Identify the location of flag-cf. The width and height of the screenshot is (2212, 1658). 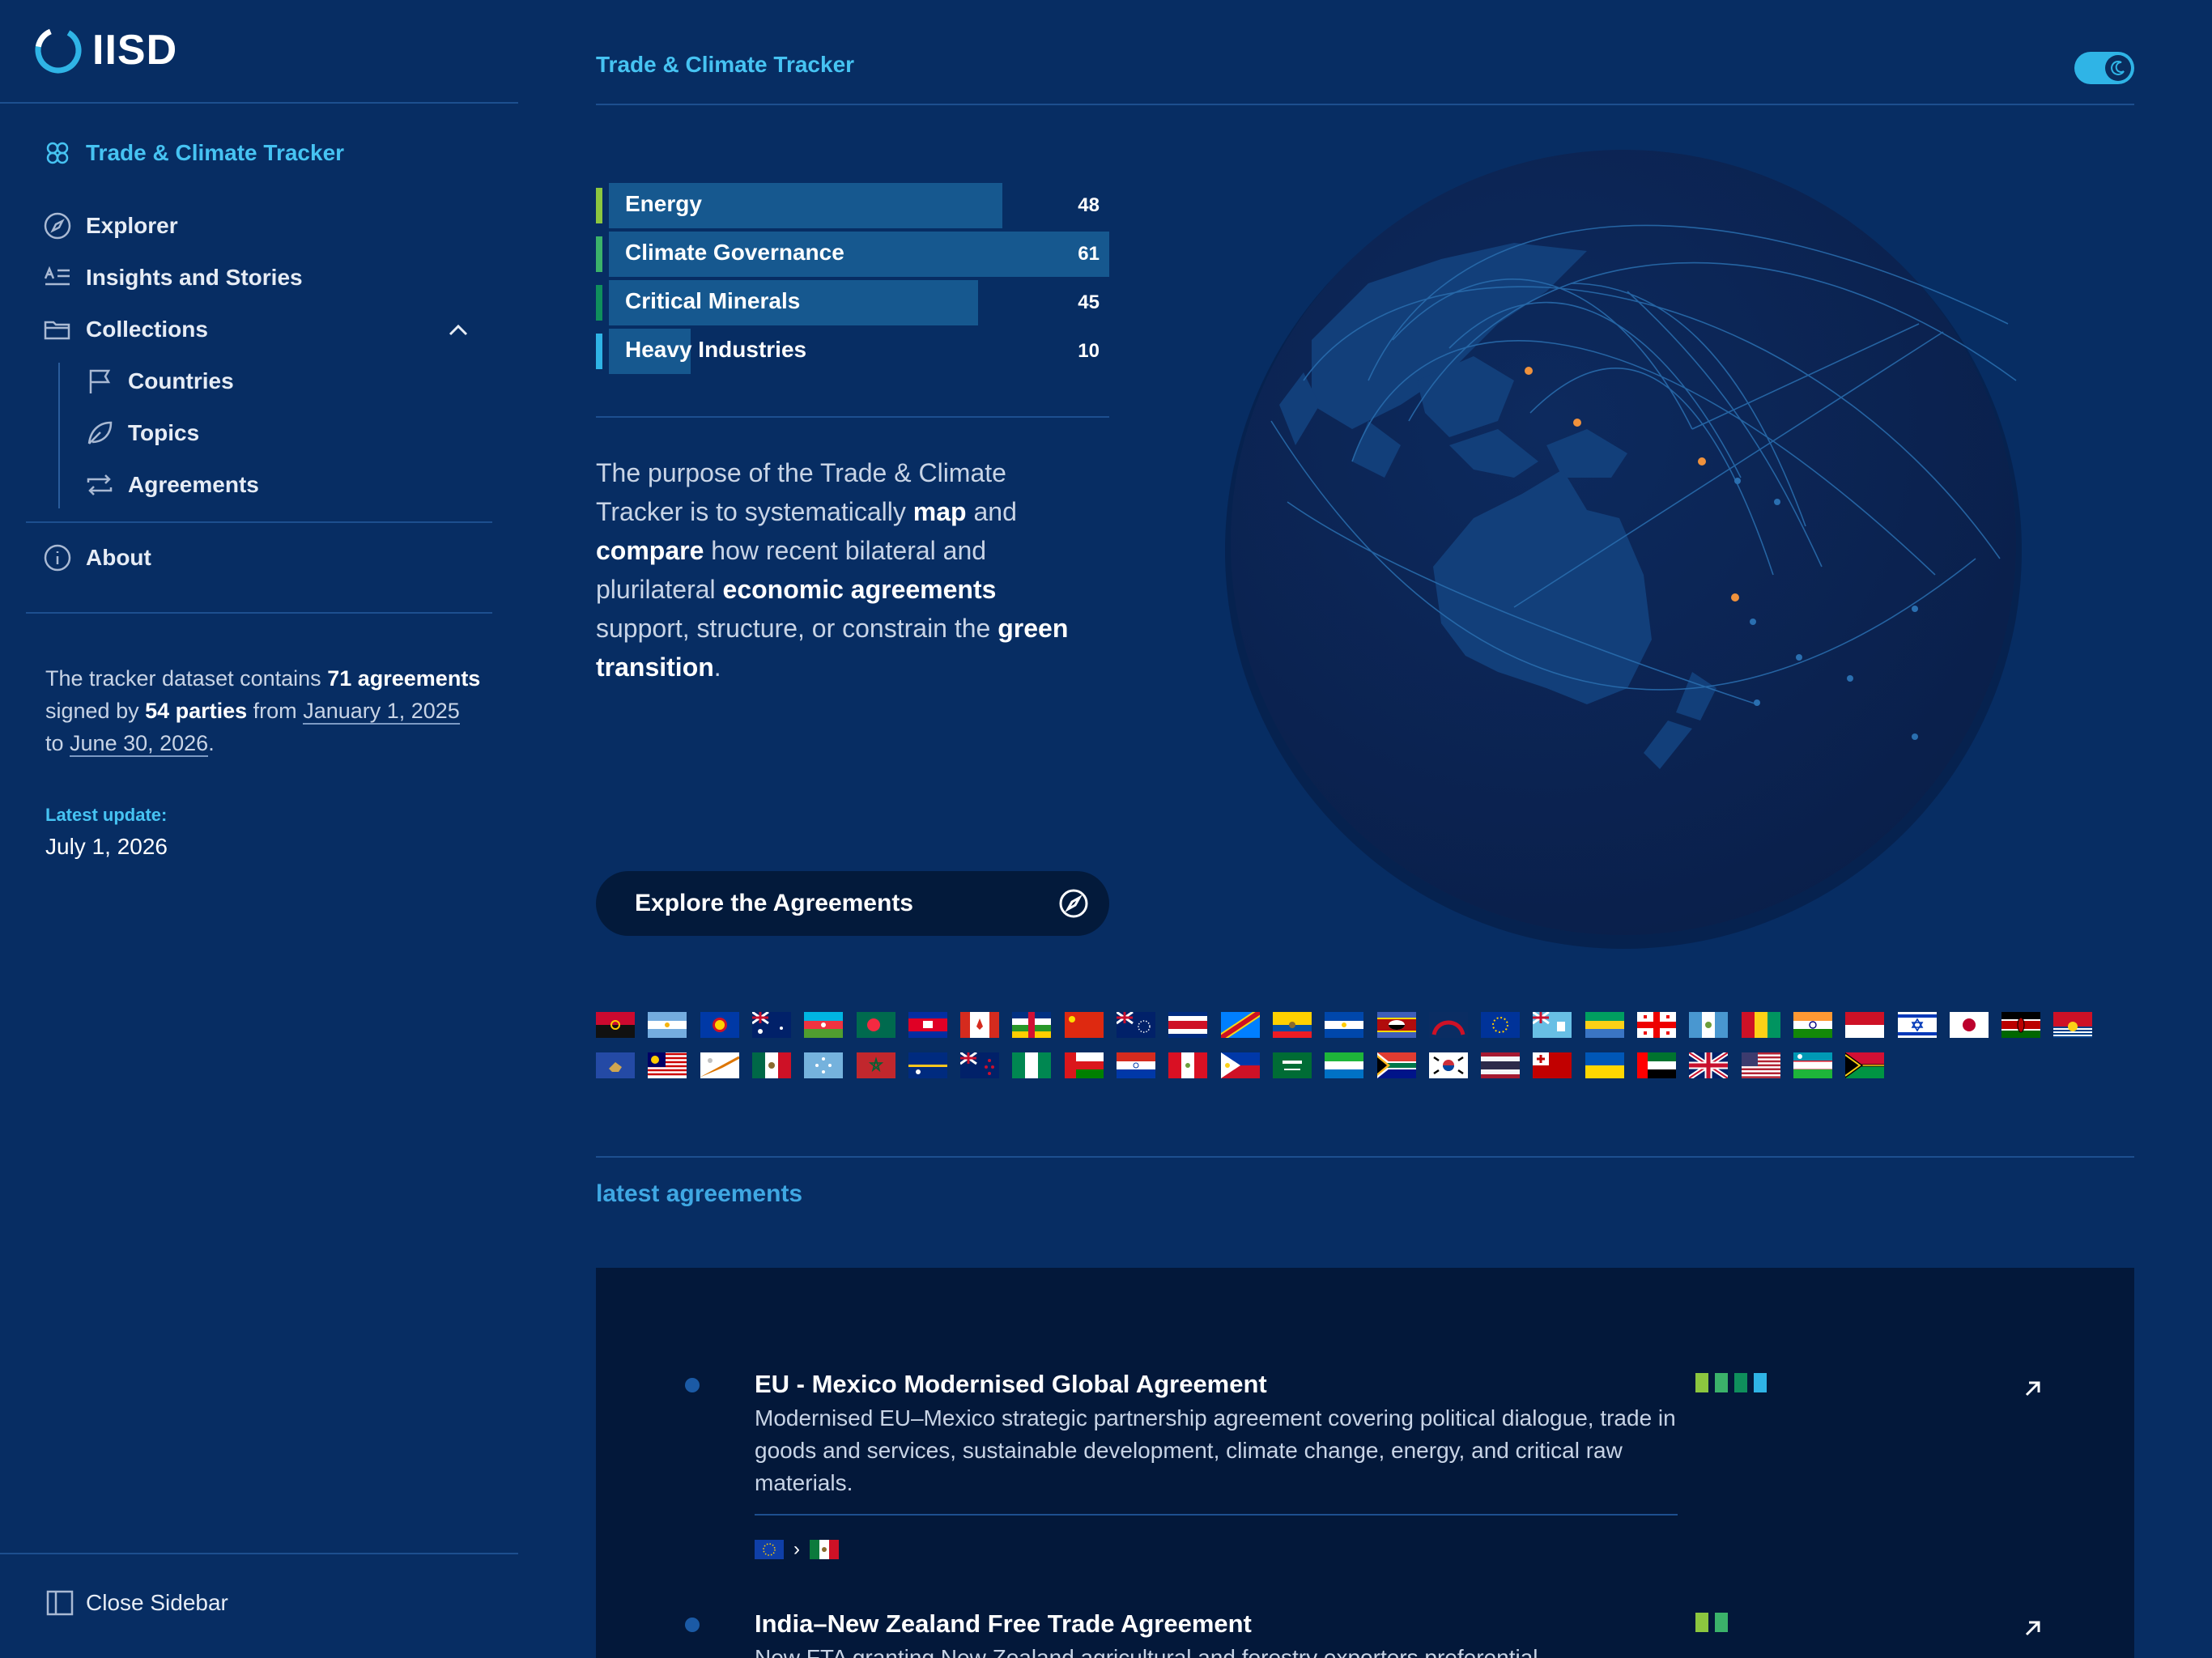
(1031, 1025).